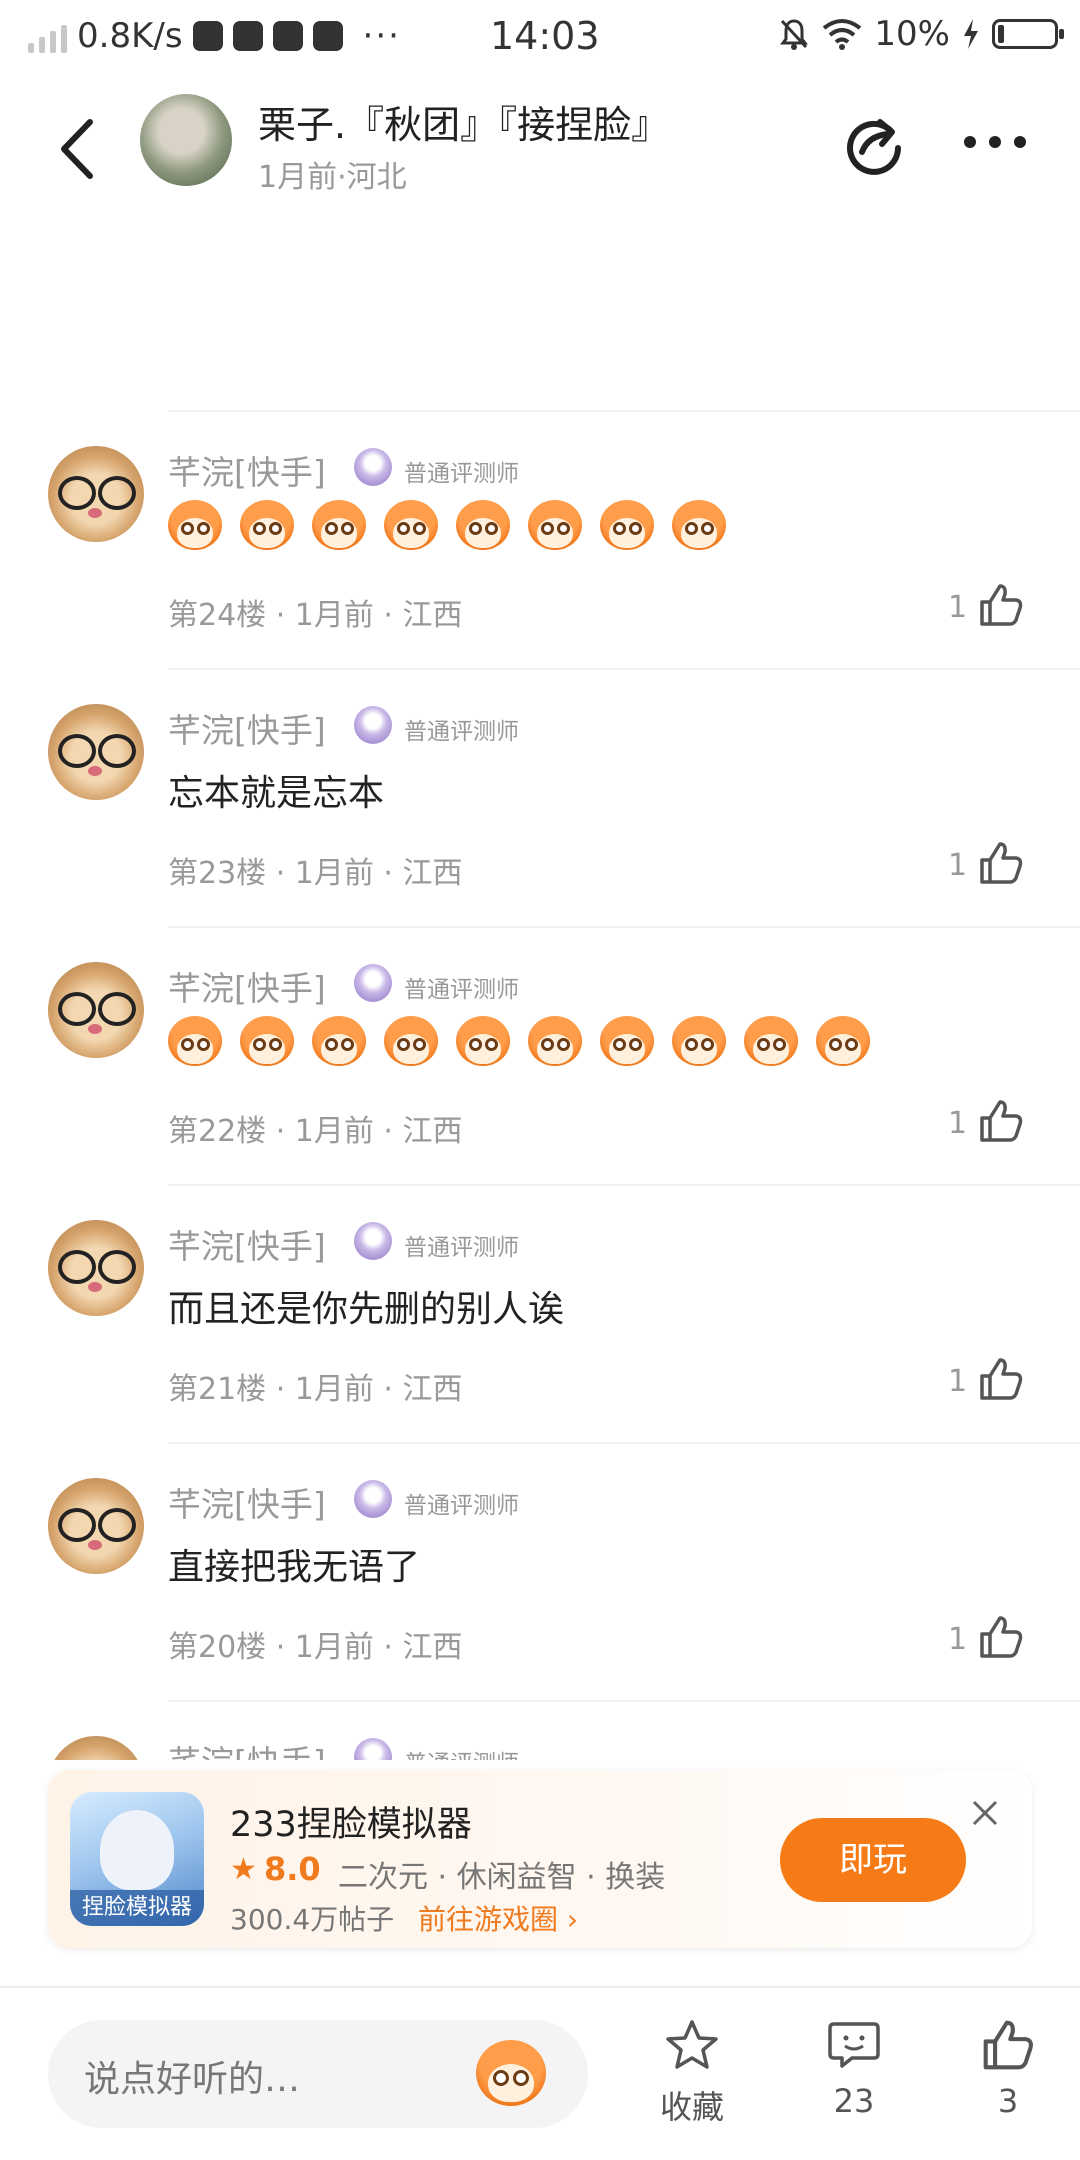 This screenshot has height=2160, width=1080. What do you see at coordinates (794, 34) in the screenshot?
I see `mute-bell-icon` at bounding box center [794, 34].